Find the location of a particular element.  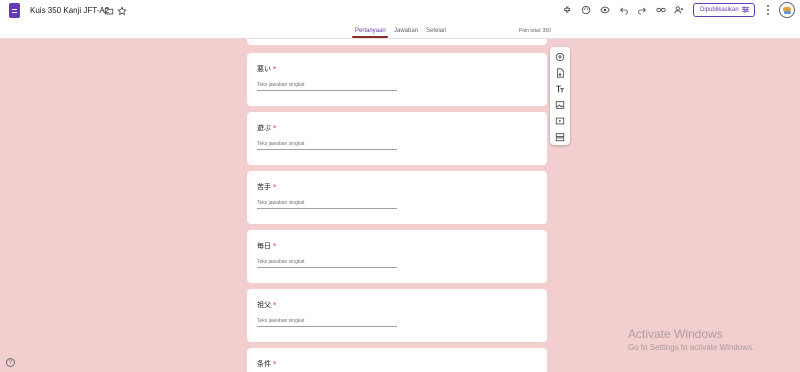

question-card: 遊ぶ * Teks jawaban singkat is located at coordinates (397, 138).